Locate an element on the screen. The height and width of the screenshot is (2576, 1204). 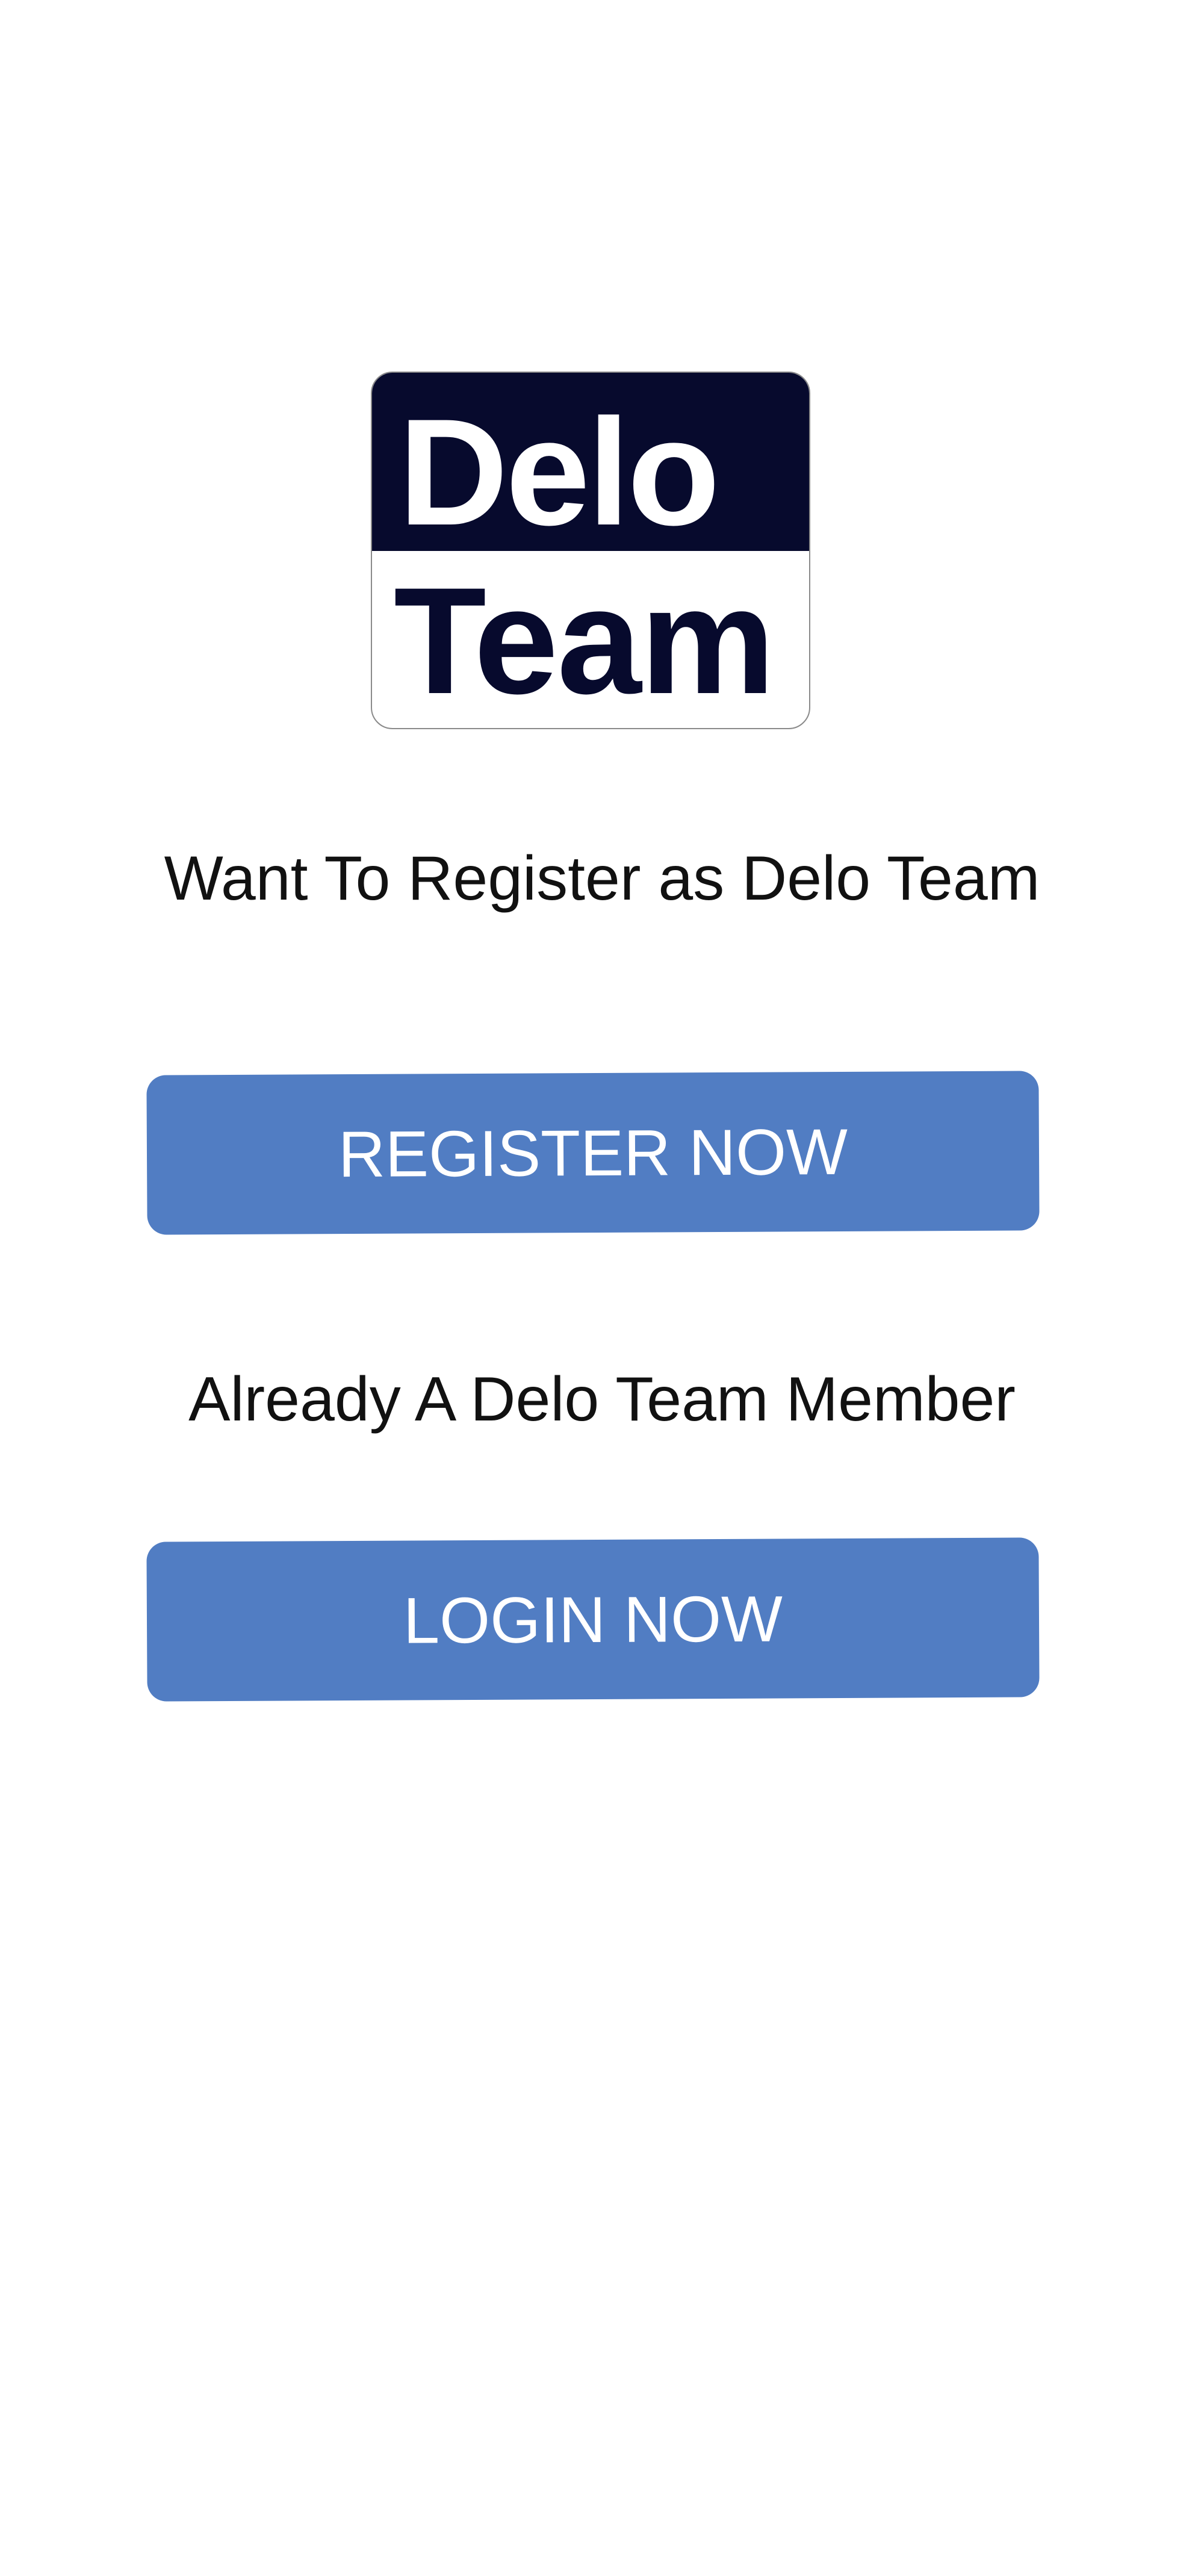
logo-word-team: Team is located at coordinates (584, 641).